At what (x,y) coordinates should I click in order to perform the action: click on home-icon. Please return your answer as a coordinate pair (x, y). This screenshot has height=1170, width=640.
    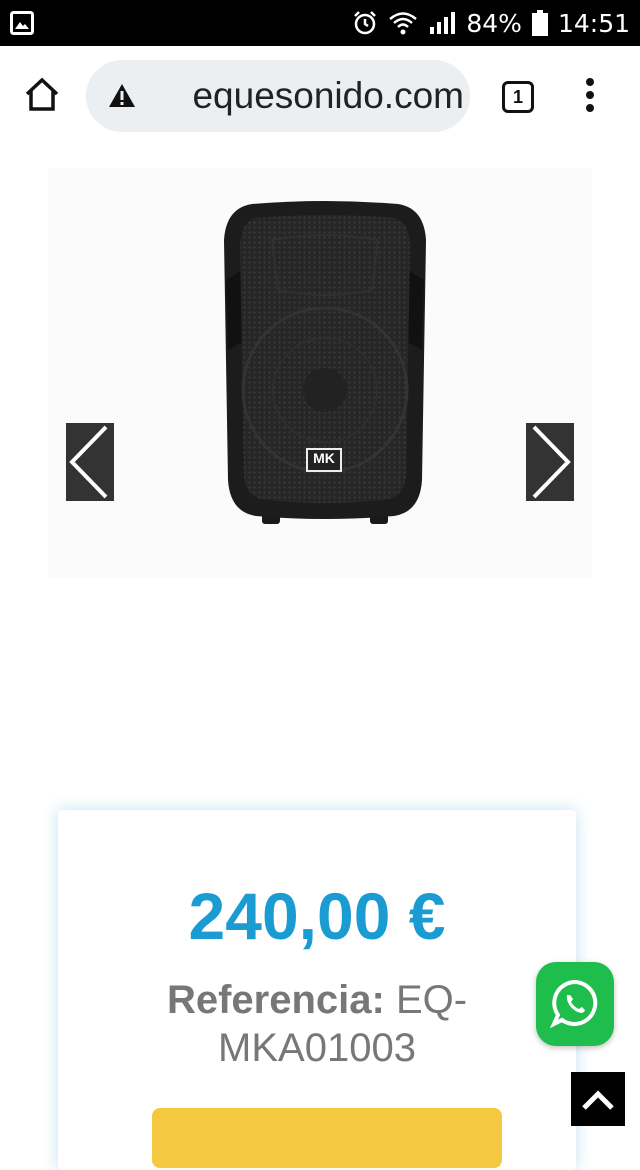
    Looking at the image, I should click on (42, 95).